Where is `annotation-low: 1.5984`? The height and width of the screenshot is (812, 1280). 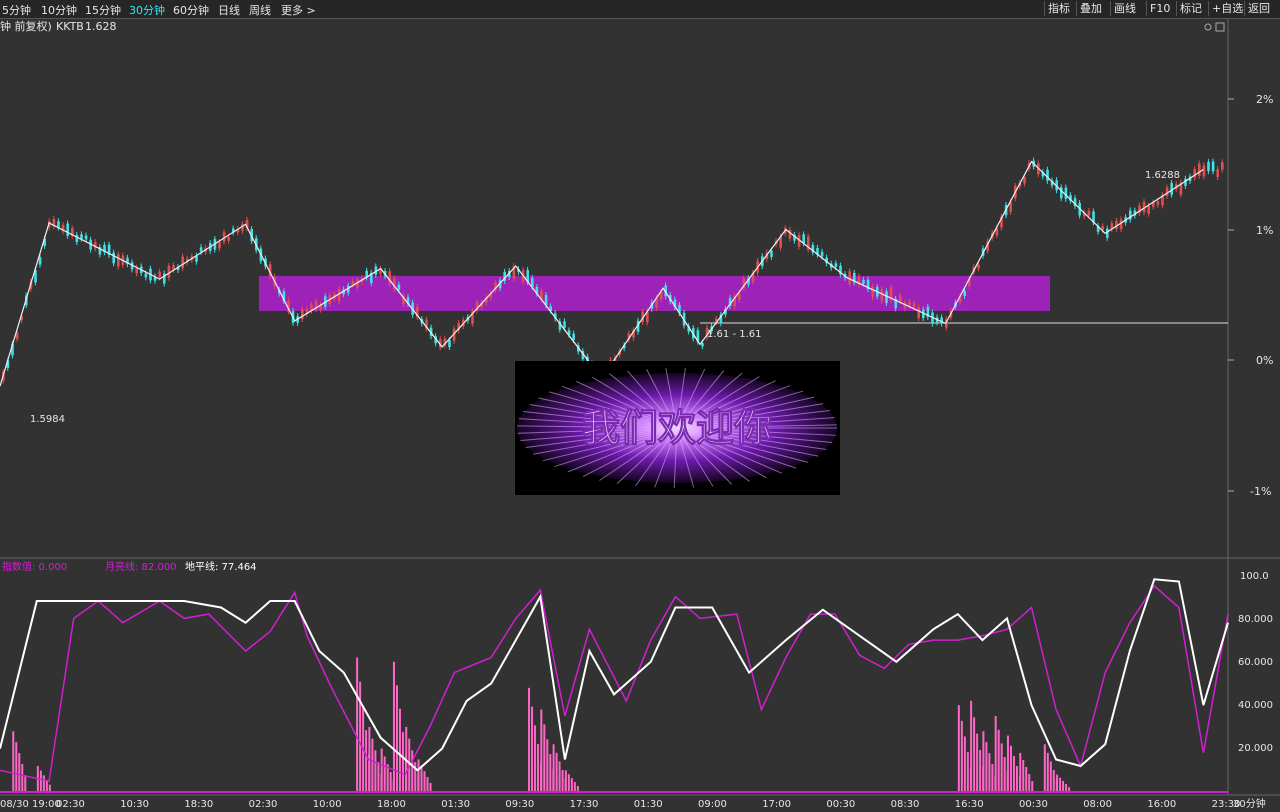
annotation-low: 1.5984 is located at coordinates (47, 419).